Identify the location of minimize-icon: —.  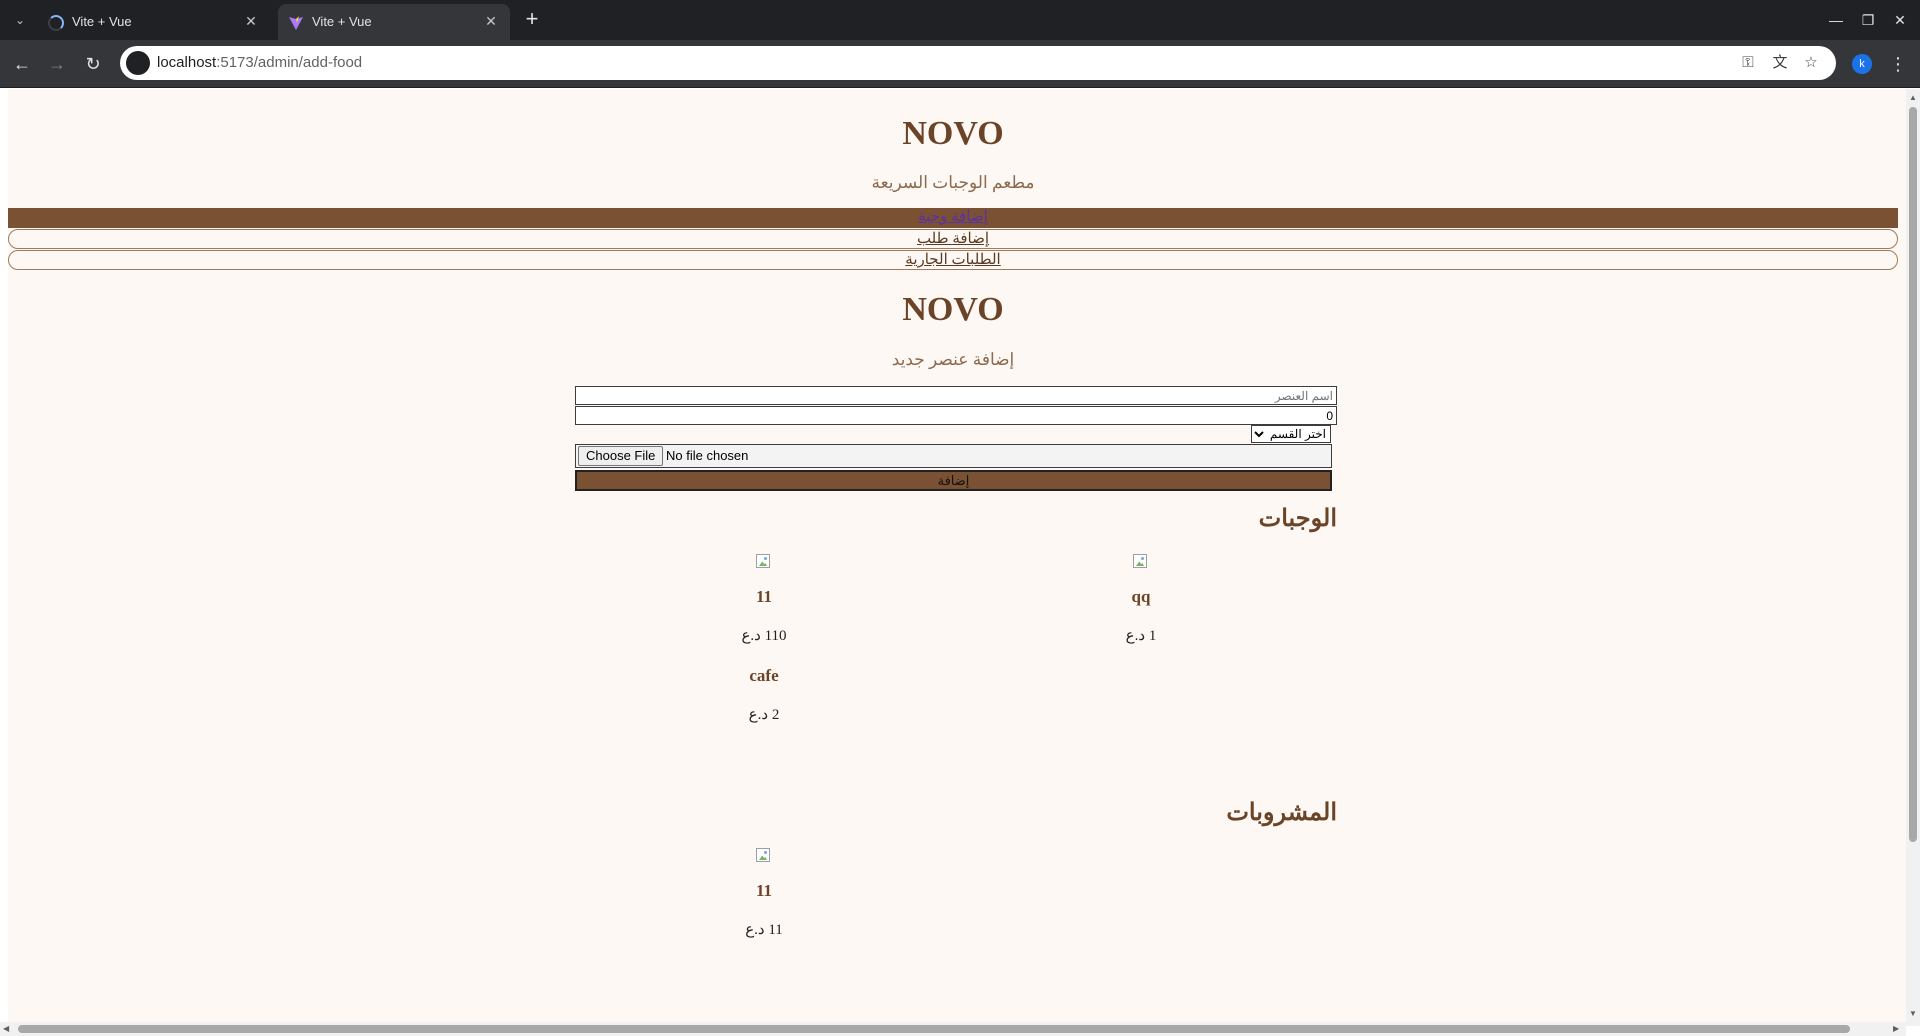
(1836, 20).